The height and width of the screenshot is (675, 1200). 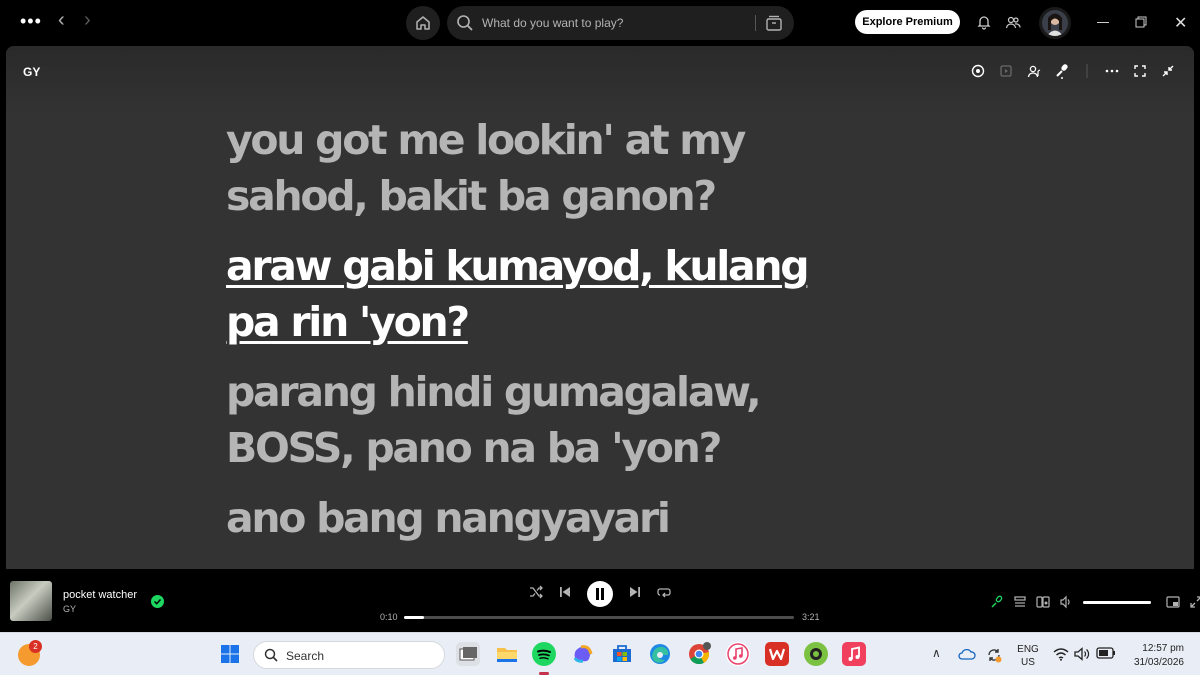 I want to click on input-language: ENG US, so click(x=1028, y=656).